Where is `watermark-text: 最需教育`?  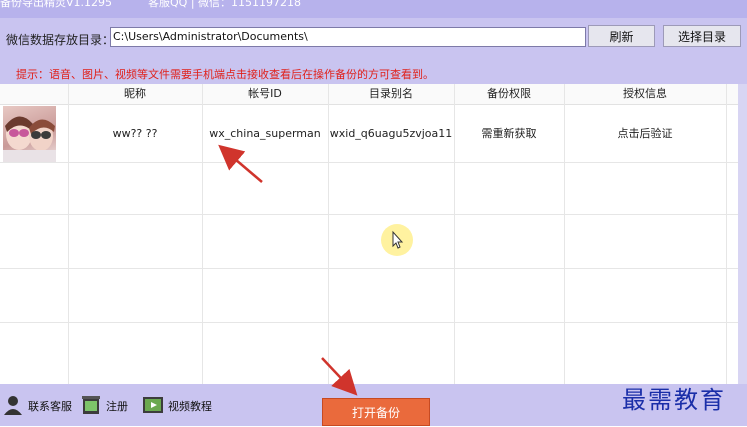
watermark-text: 最需教育 is located at coordinates (674, 400).